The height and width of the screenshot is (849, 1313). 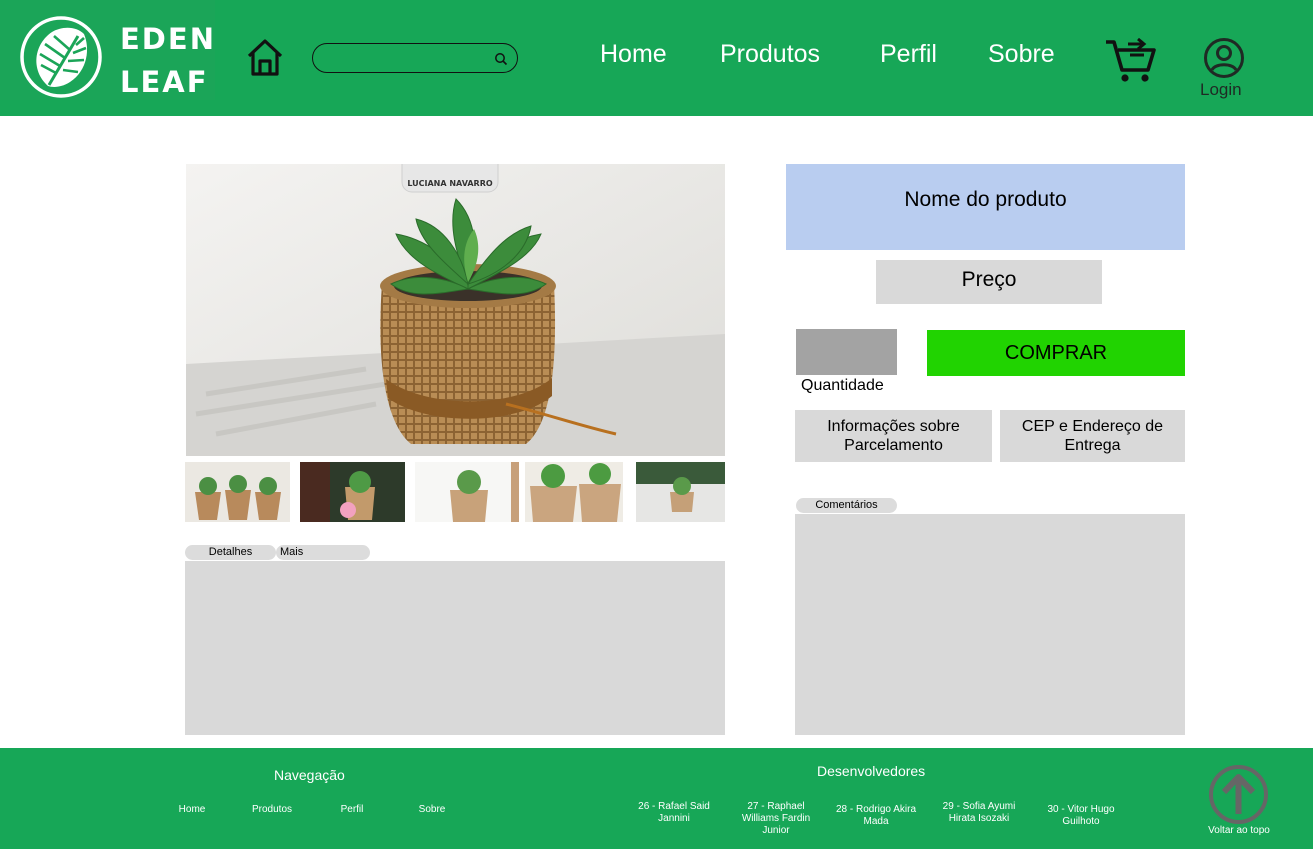 What do you see at coordinates (990, 624) in the screenshot?
I see `comments-panel` at bounding box center [990, 624].